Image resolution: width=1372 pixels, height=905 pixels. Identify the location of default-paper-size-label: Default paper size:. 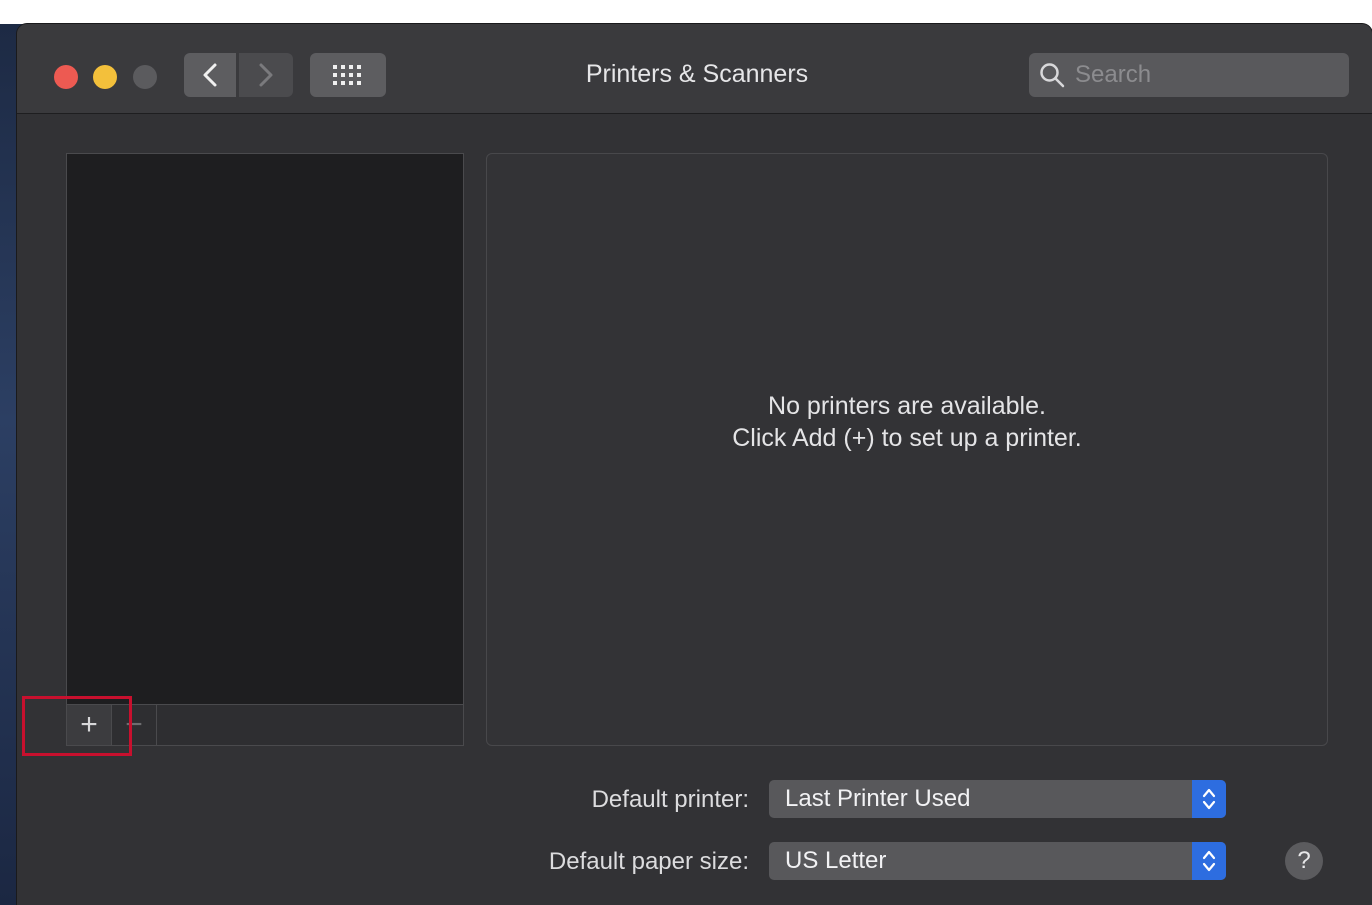
(648, 861).